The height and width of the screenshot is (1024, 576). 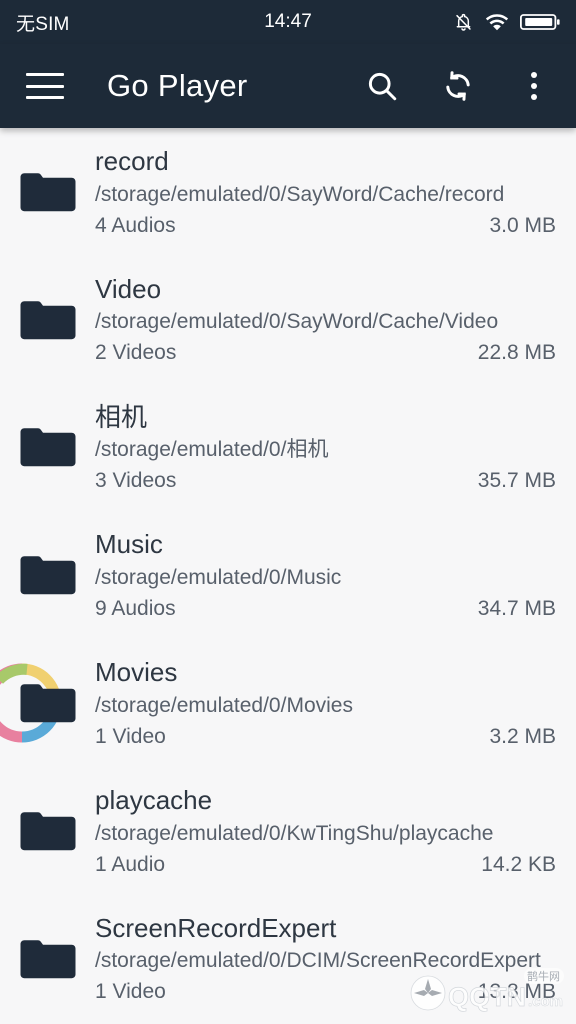 I want to click on page-title: Go Player, so click(x=177, y=85).